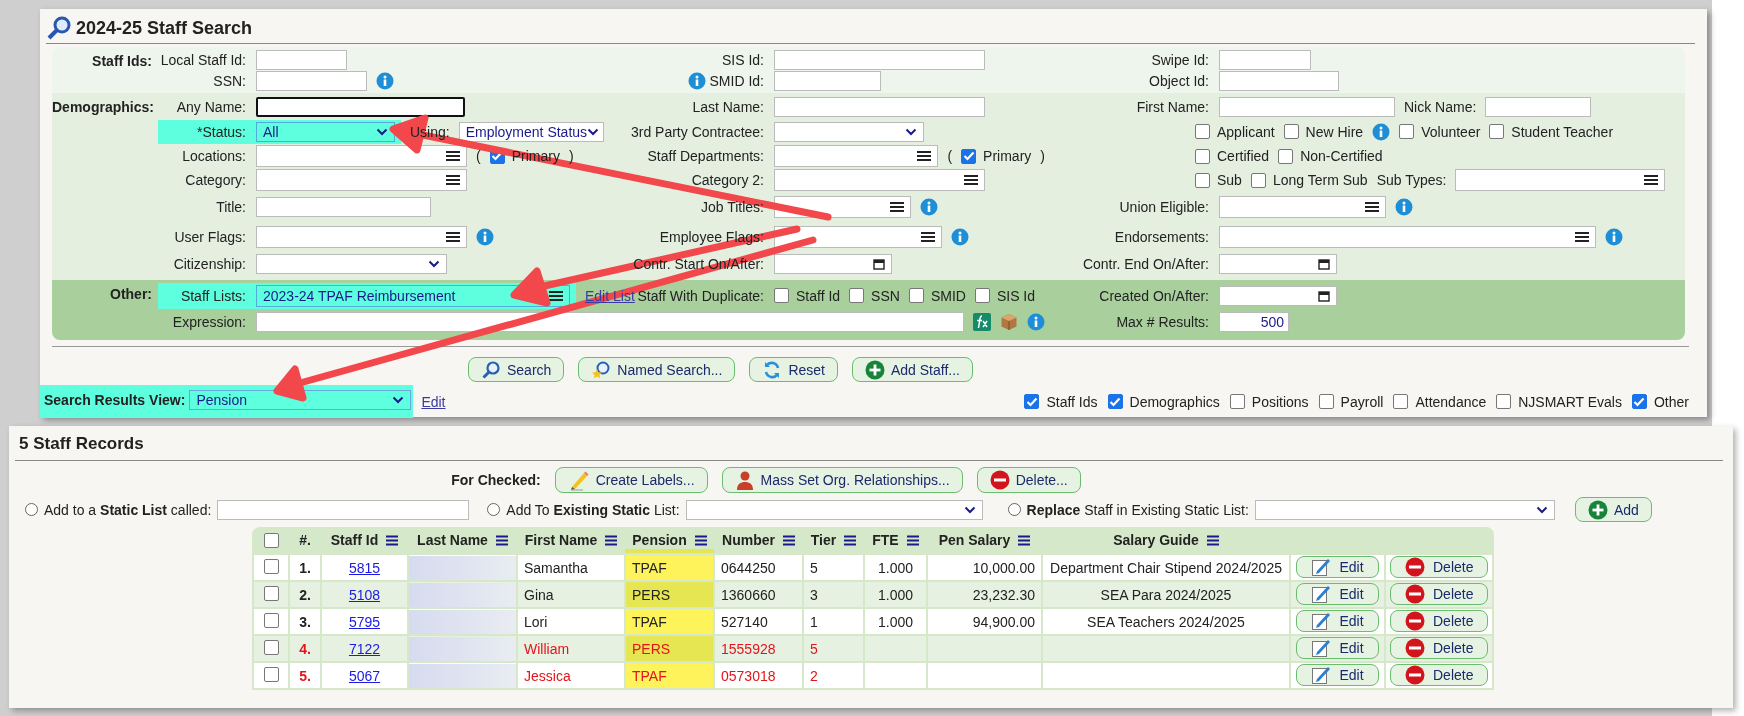 The image size is (1744, 716). What do you see at coordinates (305, 648) in the screenshot?
I see `table-cell: 4.` at bounding box center [305, 648].